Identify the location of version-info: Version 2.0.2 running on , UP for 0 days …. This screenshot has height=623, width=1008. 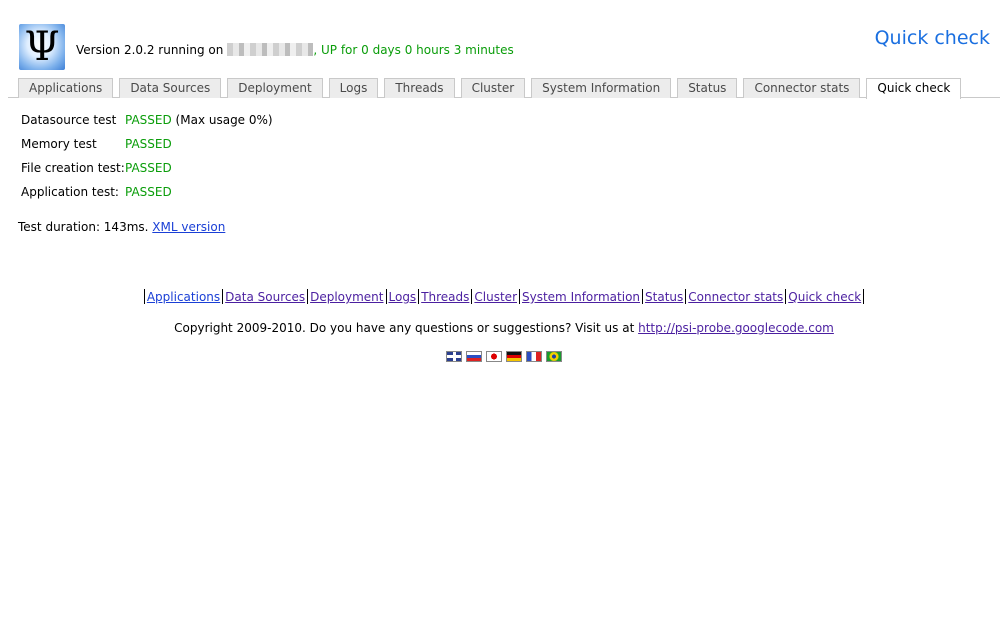
(295, 50).